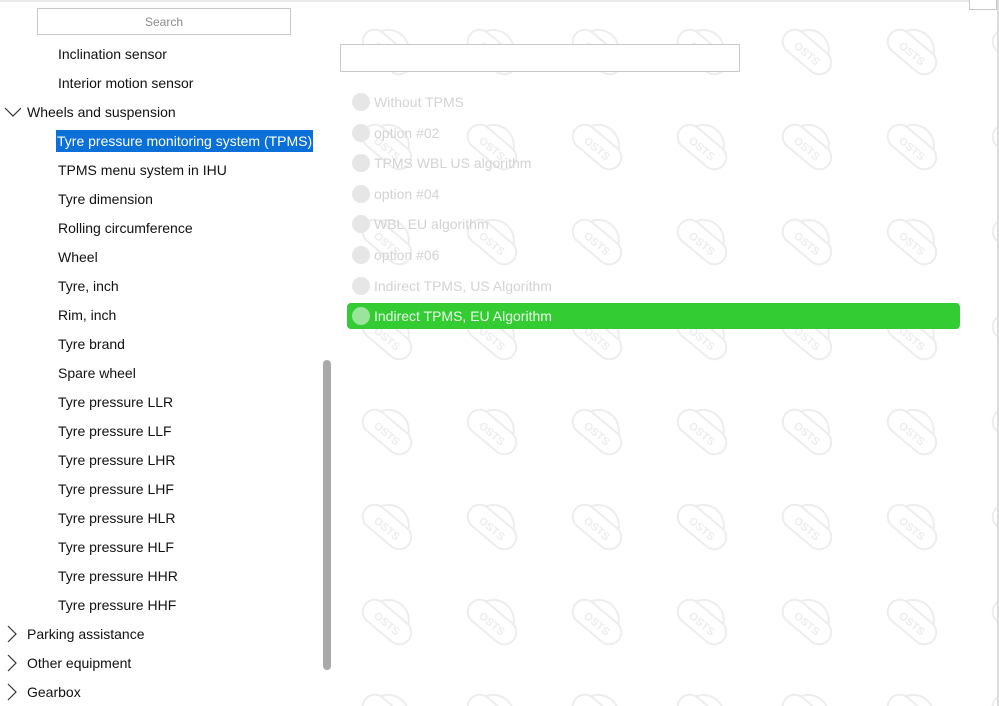 Image resolution: width=999 pixels, height=706 pixels. What do you see at coordinates (463, 316) in the screenshot?
I see `radio-option-label: Indirect TPMS, EU Algorithm` at bounding box center [463, 316].